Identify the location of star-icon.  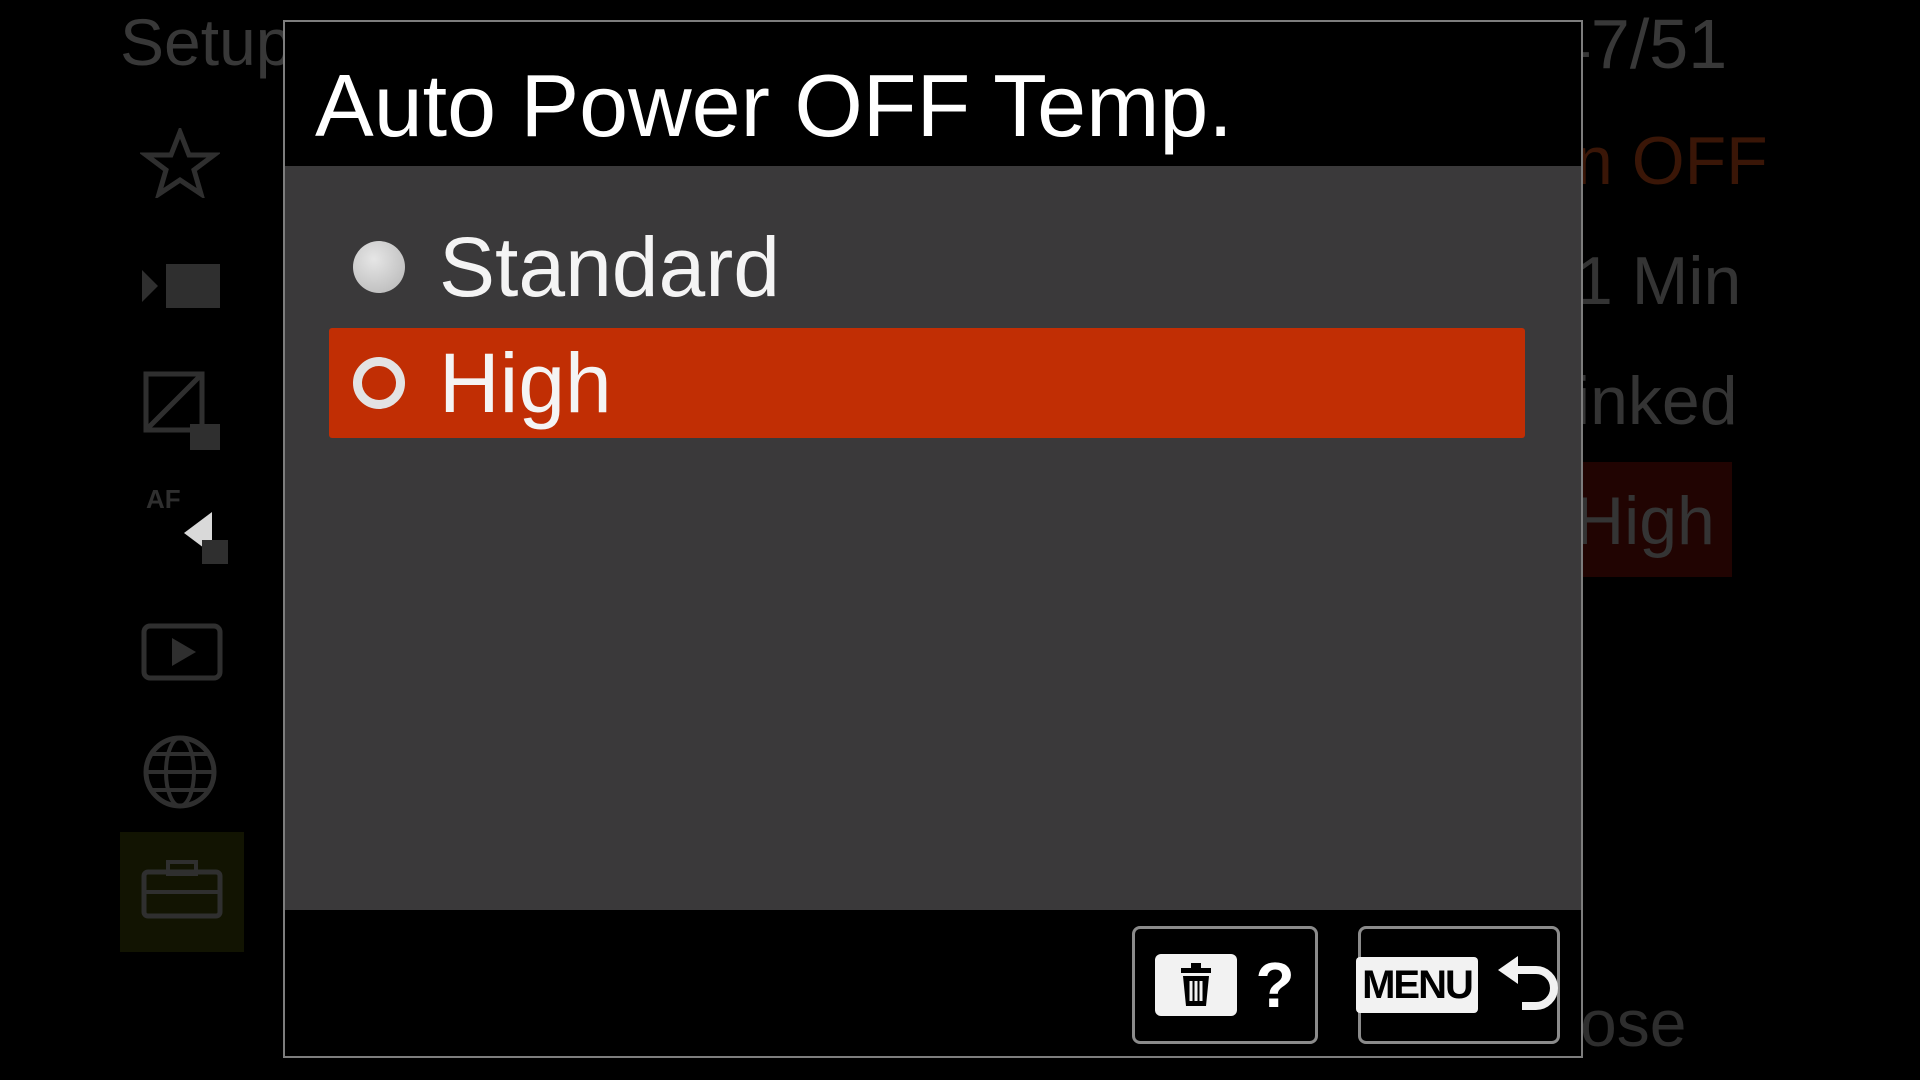
(180, 163).